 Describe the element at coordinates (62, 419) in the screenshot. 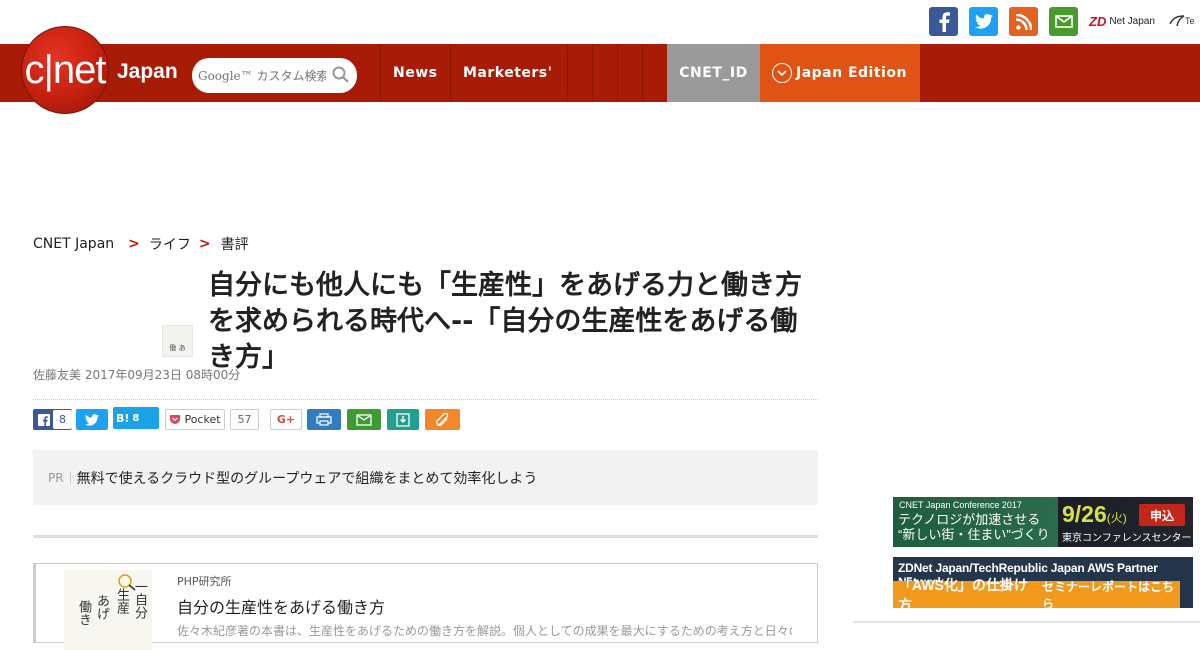

I see `facebook-share-count: 8` at that location.